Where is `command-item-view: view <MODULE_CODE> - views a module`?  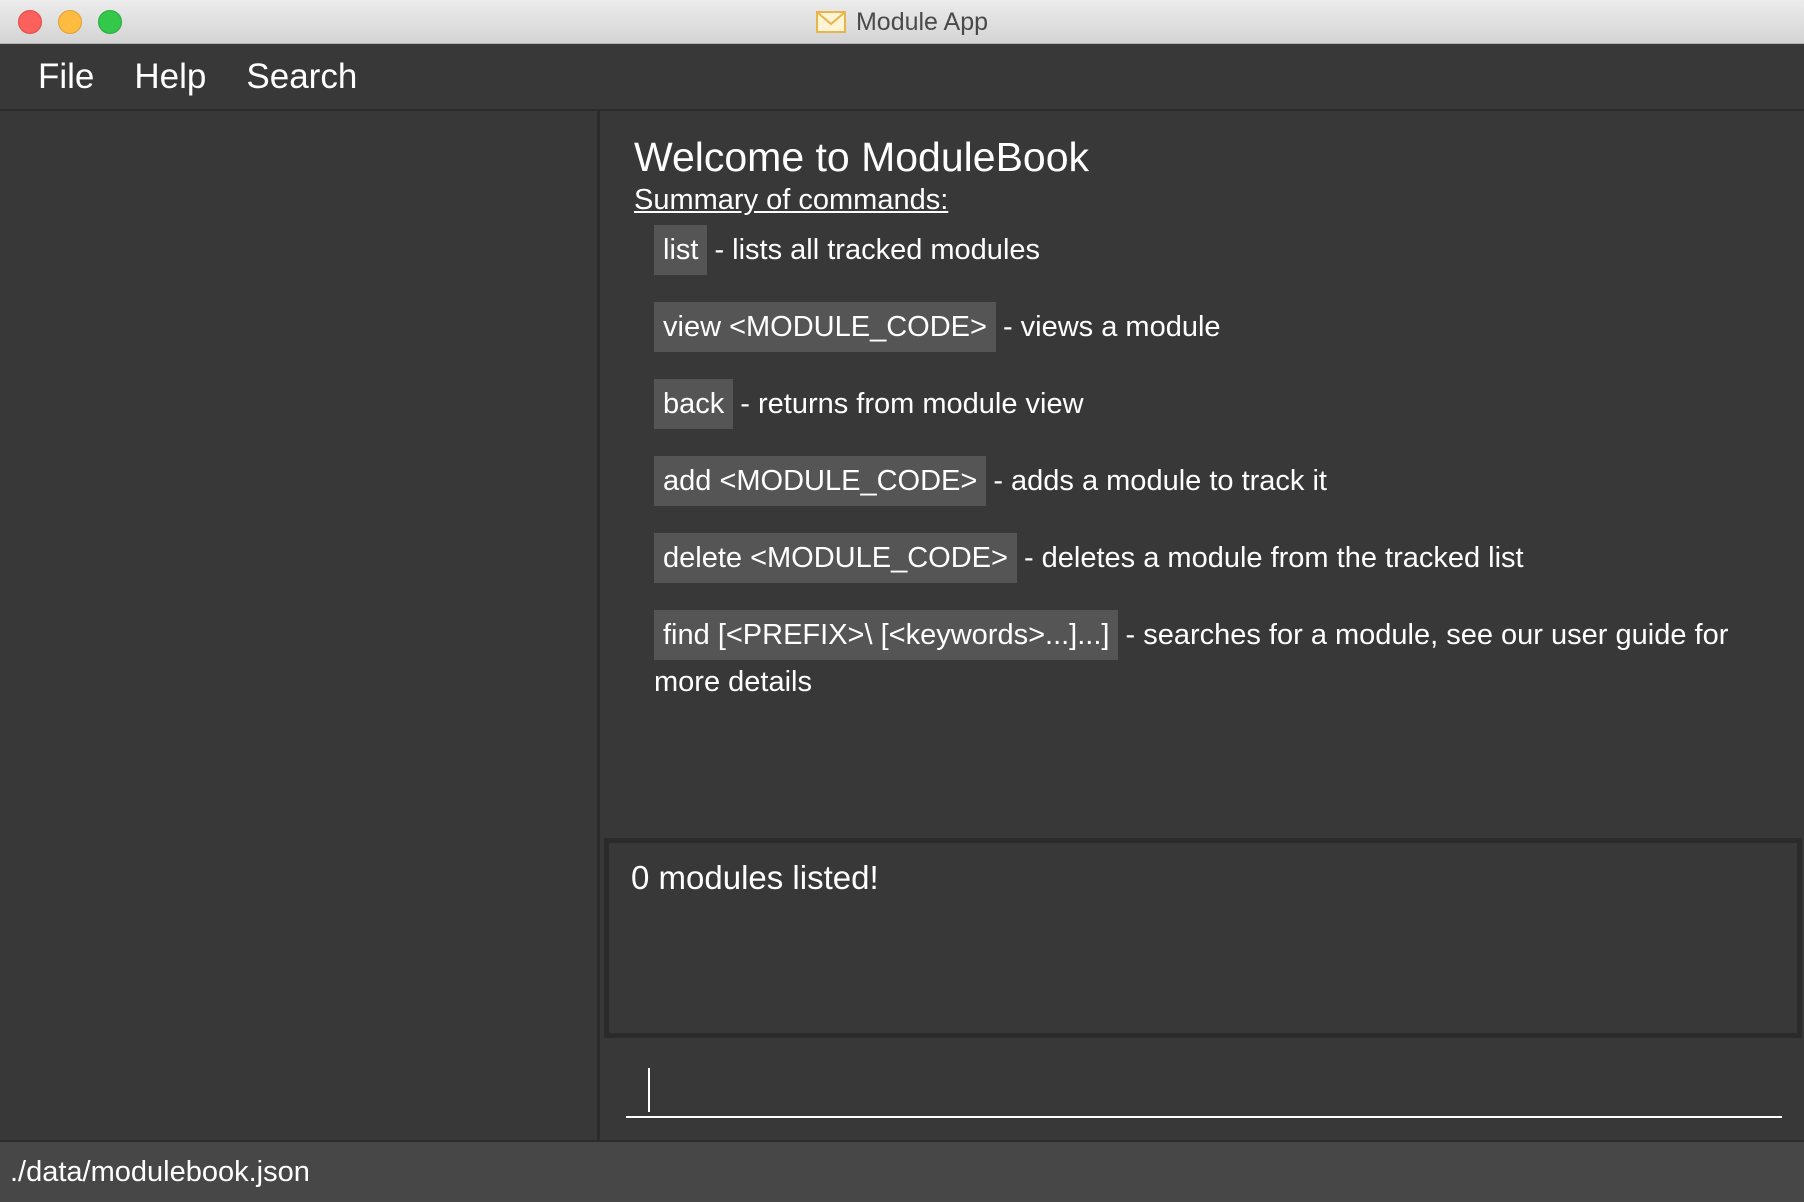 command-item-view: view <MODULE_CODE> - views a module is located at coordinates (1214, 327).